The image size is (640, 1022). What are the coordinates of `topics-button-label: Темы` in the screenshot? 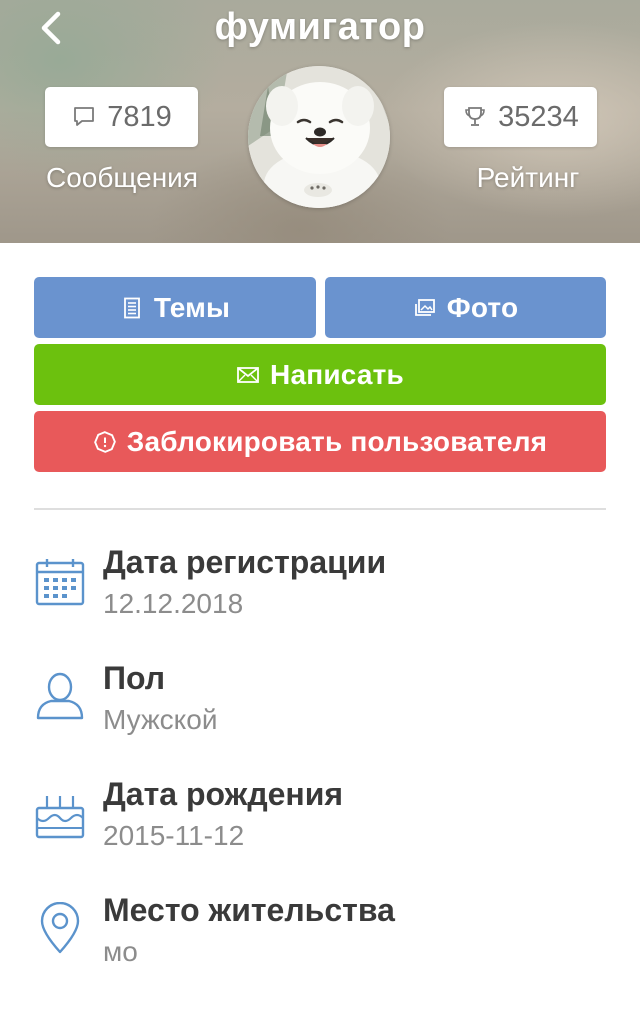 It's located at (192, 307).